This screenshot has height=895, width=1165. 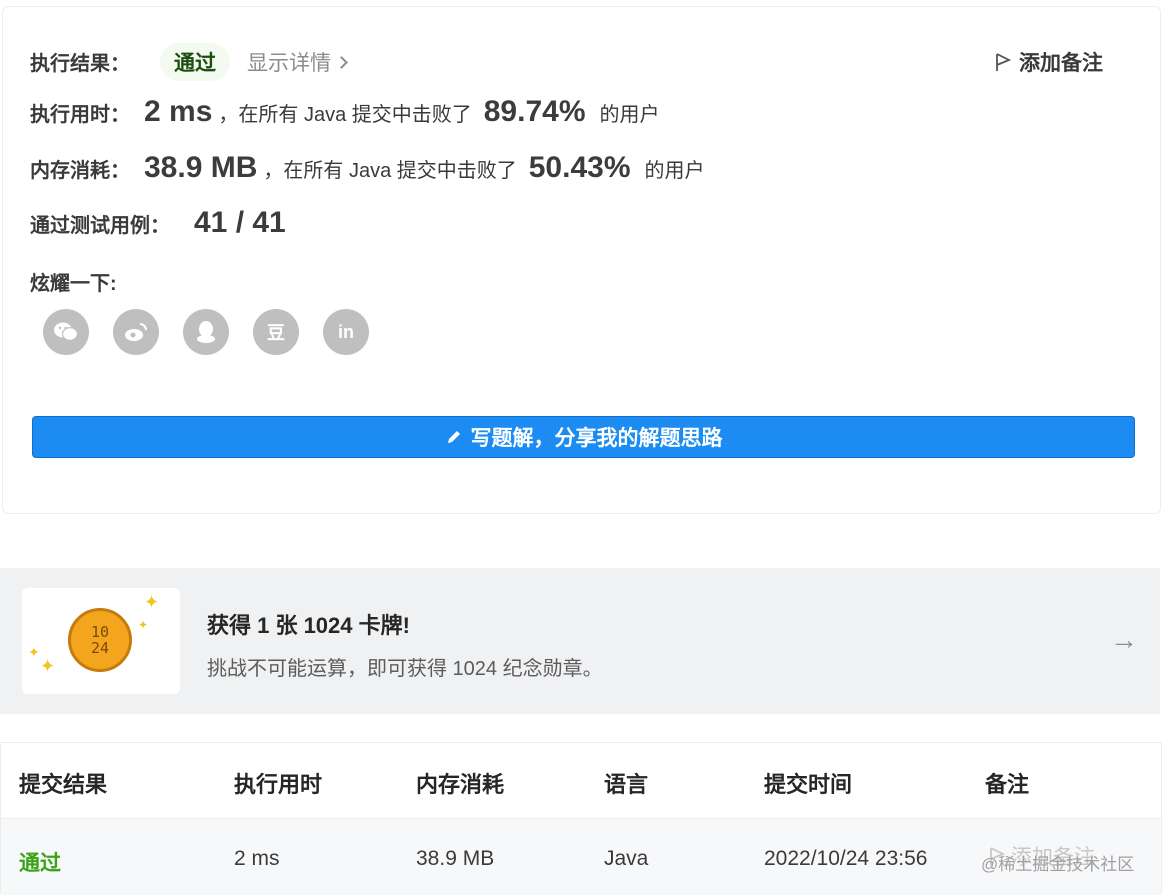 What do you see at coordinates (1061, 63) in the screenshot?
I see `add-note-label: 添加备注` at bounding box center [1061, 63].